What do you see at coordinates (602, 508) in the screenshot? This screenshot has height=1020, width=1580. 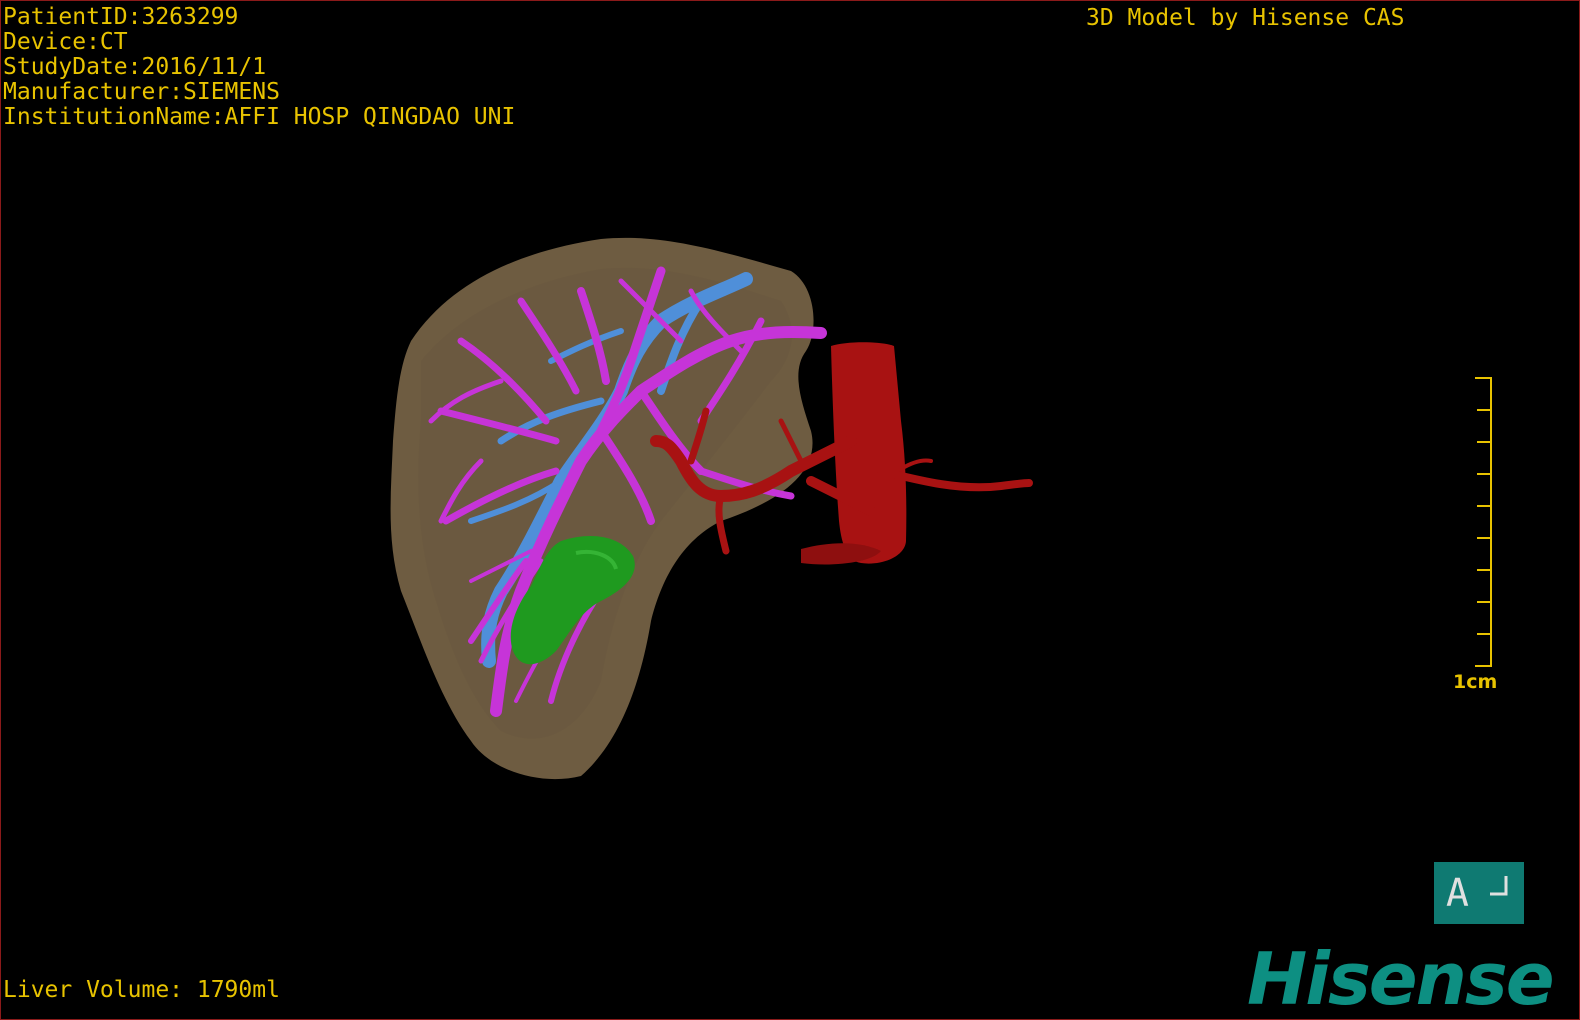 I see `liver-surface` at bounding box center [602, 508].